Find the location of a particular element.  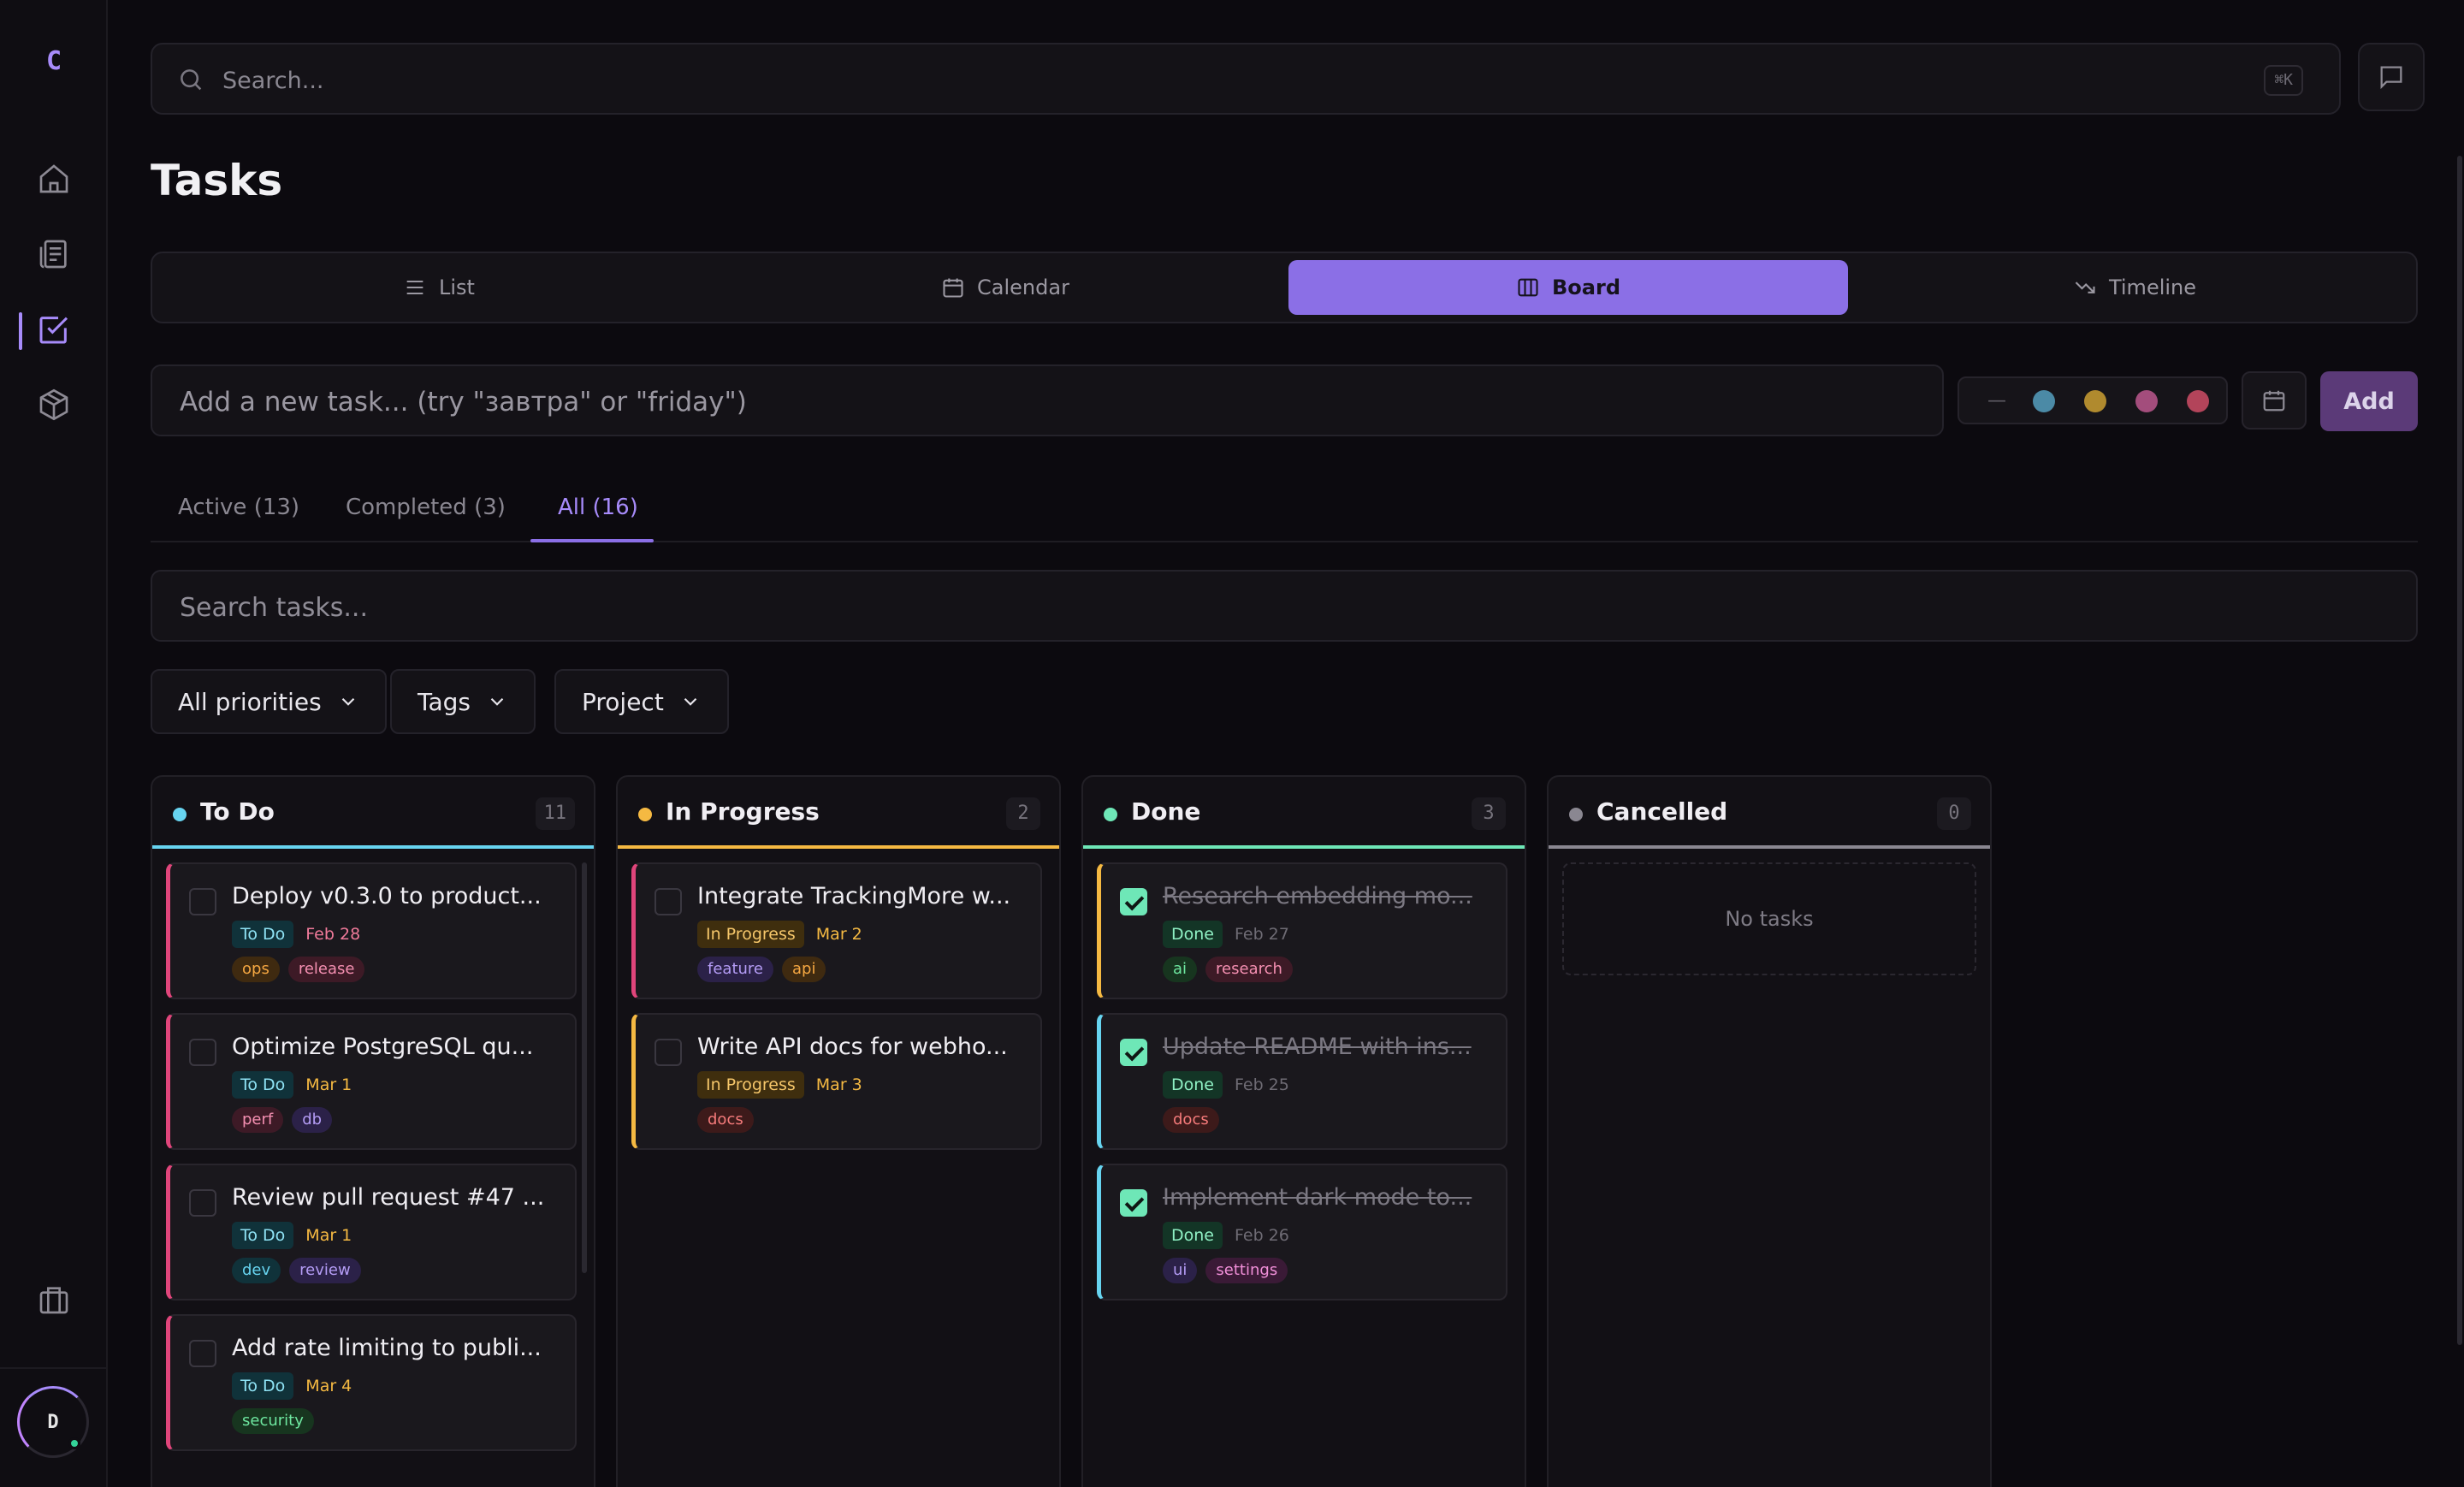

task-search is located at coordinates (1284, 606).